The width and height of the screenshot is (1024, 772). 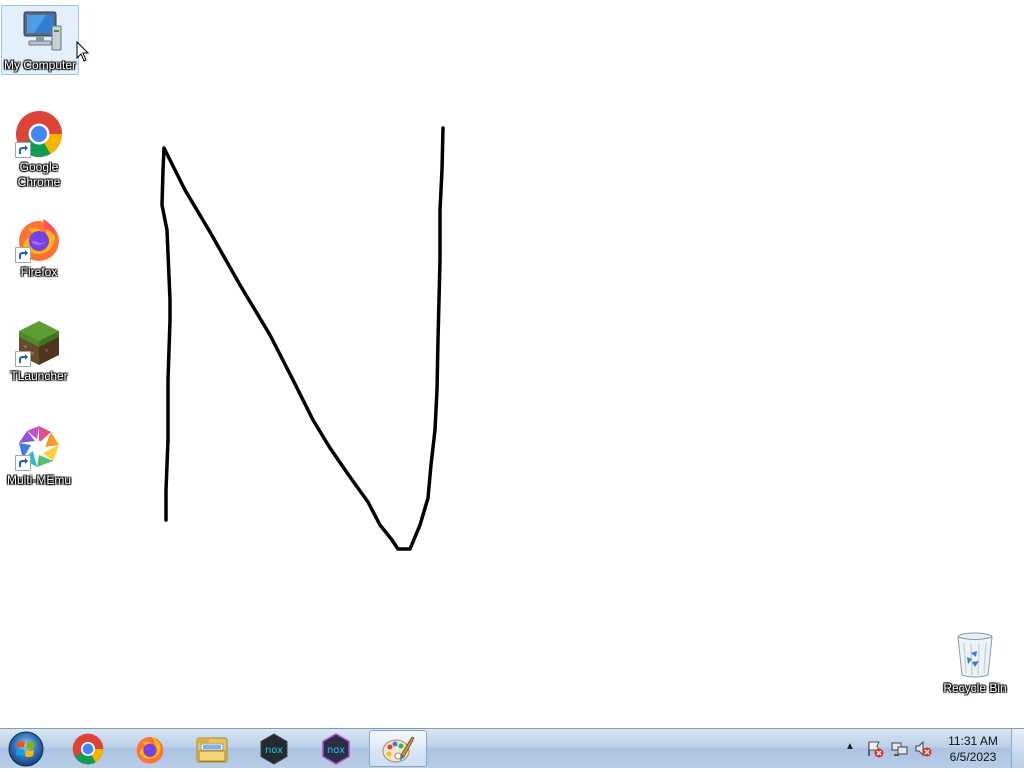 I want to click on desktop-icon-label: Recycle Bin, so click(x=975, y=688).